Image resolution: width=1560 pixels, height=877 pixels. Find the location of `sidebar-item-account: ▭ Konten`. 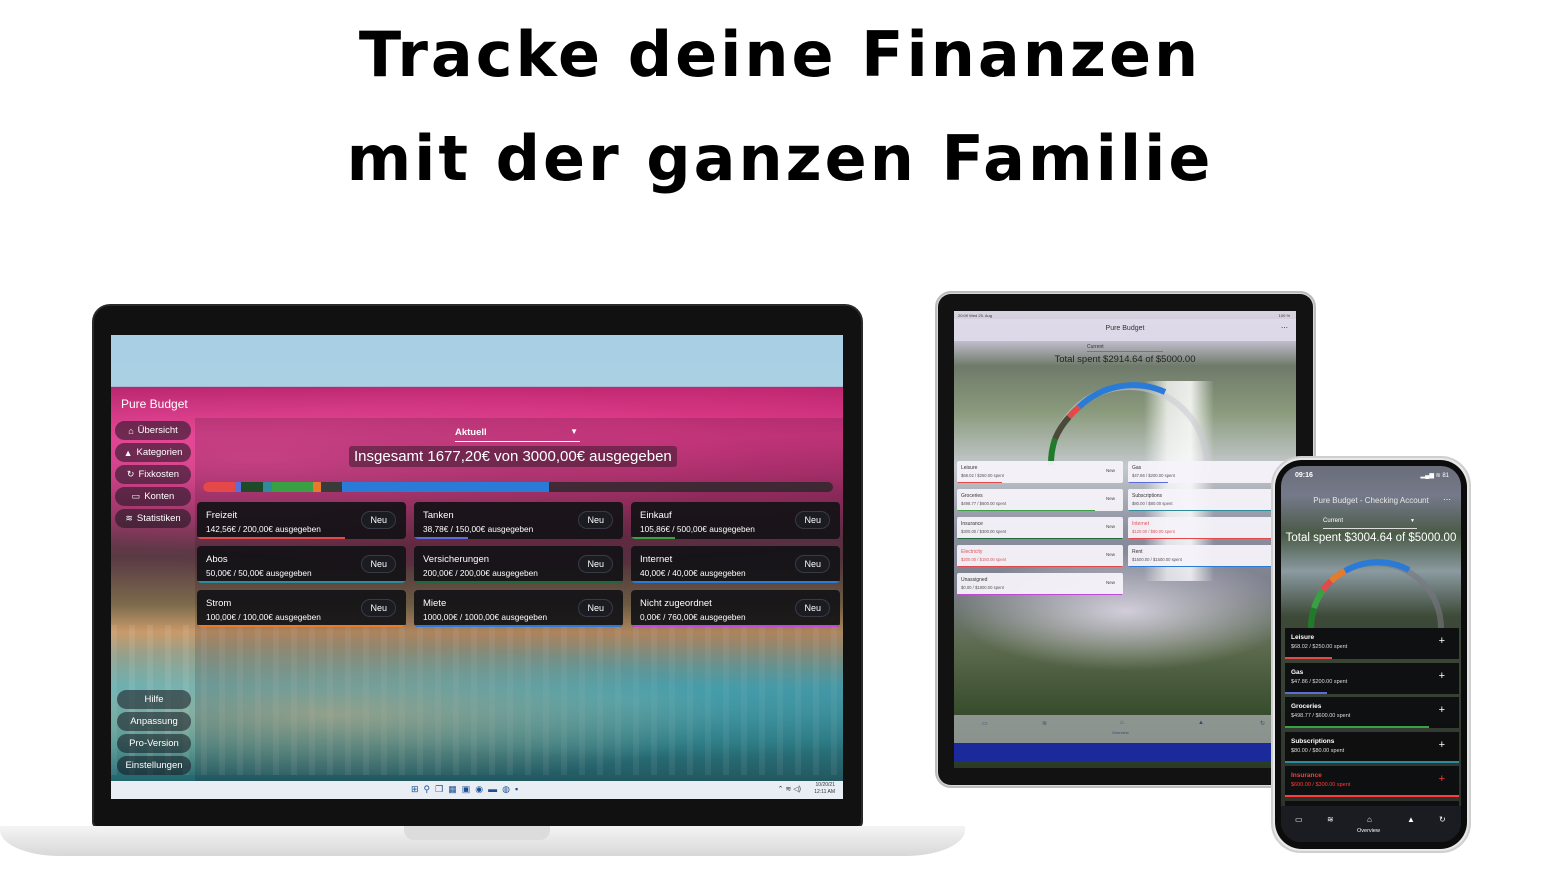

sidebar-item-account: ▭ Konten is located at coordinates (153, 496).